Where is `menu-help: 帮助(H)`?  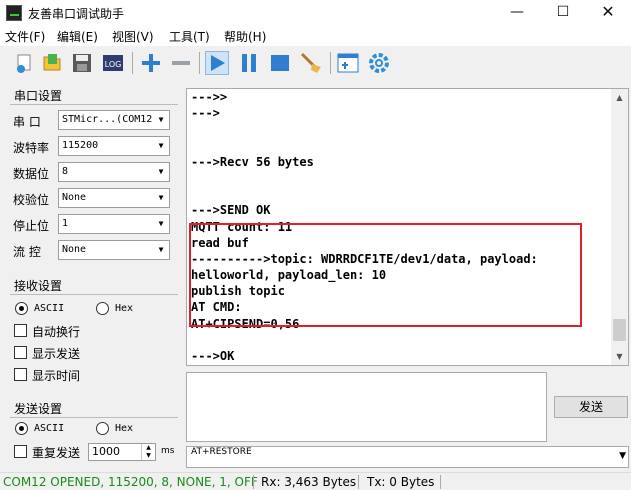
menu-help: 帮助(H) is located at coordinates (245, 36).